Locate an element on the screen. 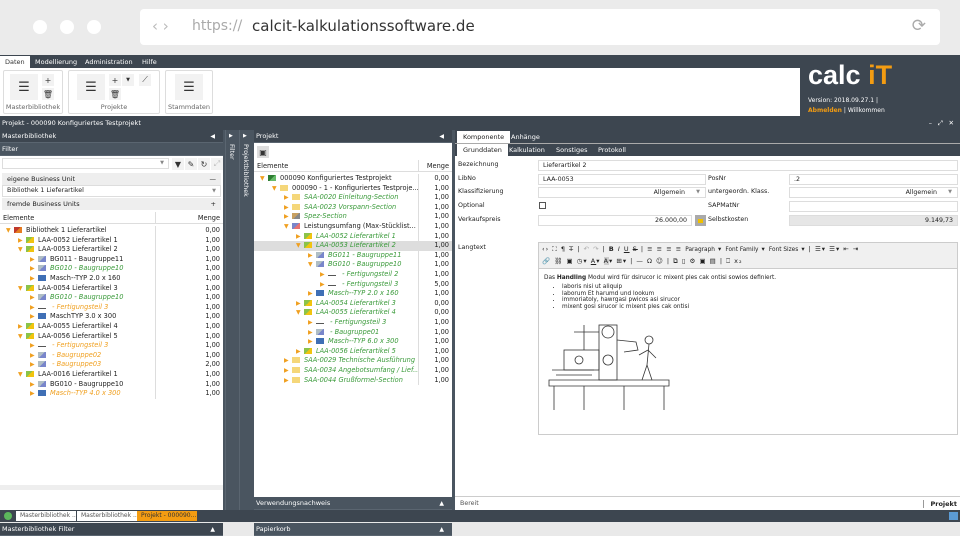 This screenshot has width=960, height=536. bold-icon: B is located at coordinates (612, 249).